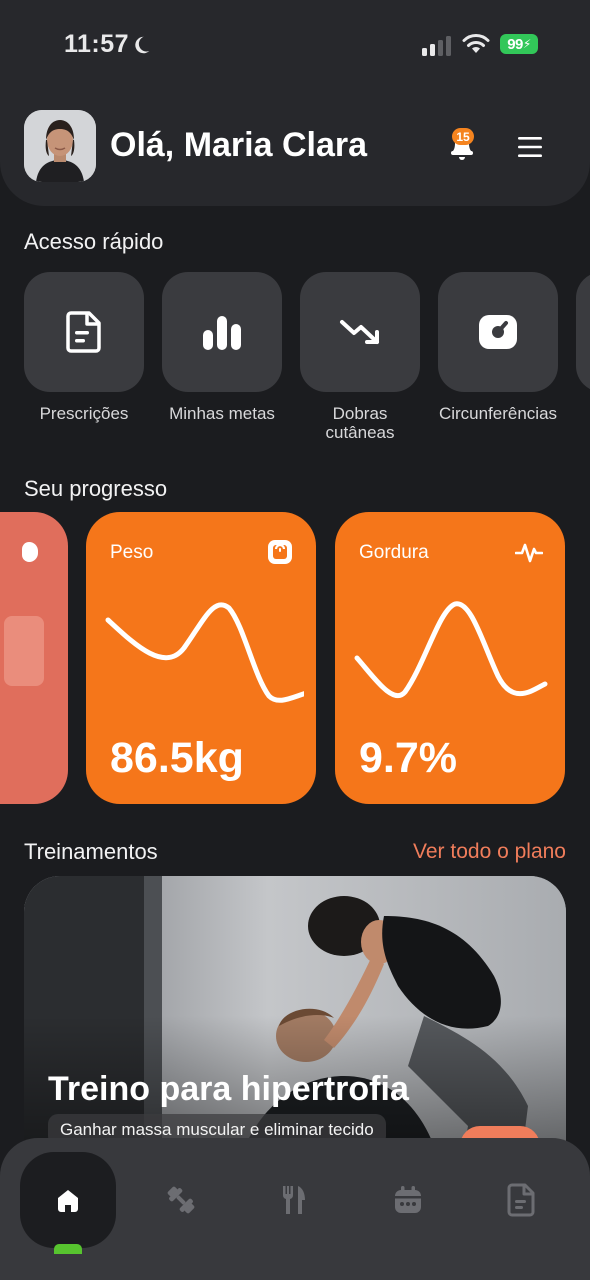 Image resolution: width=590 pixels, height=1280 pixels. What do you see at coordinates (530, 147) in the screenshot?
I see `hamburger-menu-icon` at bounding box center [530, 147].